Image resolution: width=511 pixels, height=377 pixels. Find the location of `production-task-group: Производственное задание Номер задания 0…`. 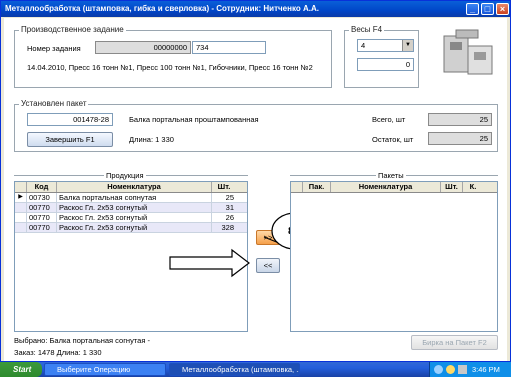

production-task-group: Производственное задание Номер задания 0… is located at coordinates (173, 56).